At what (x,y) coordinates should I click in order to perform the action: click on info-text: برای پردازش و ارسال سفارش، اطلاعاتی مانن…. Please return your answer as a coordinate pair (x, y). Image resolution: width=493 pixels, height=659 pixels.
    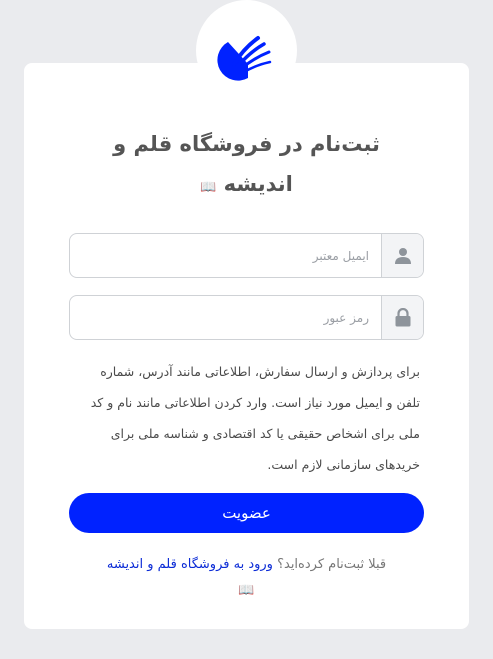
    Looking at the image, I should click on (255, 418).